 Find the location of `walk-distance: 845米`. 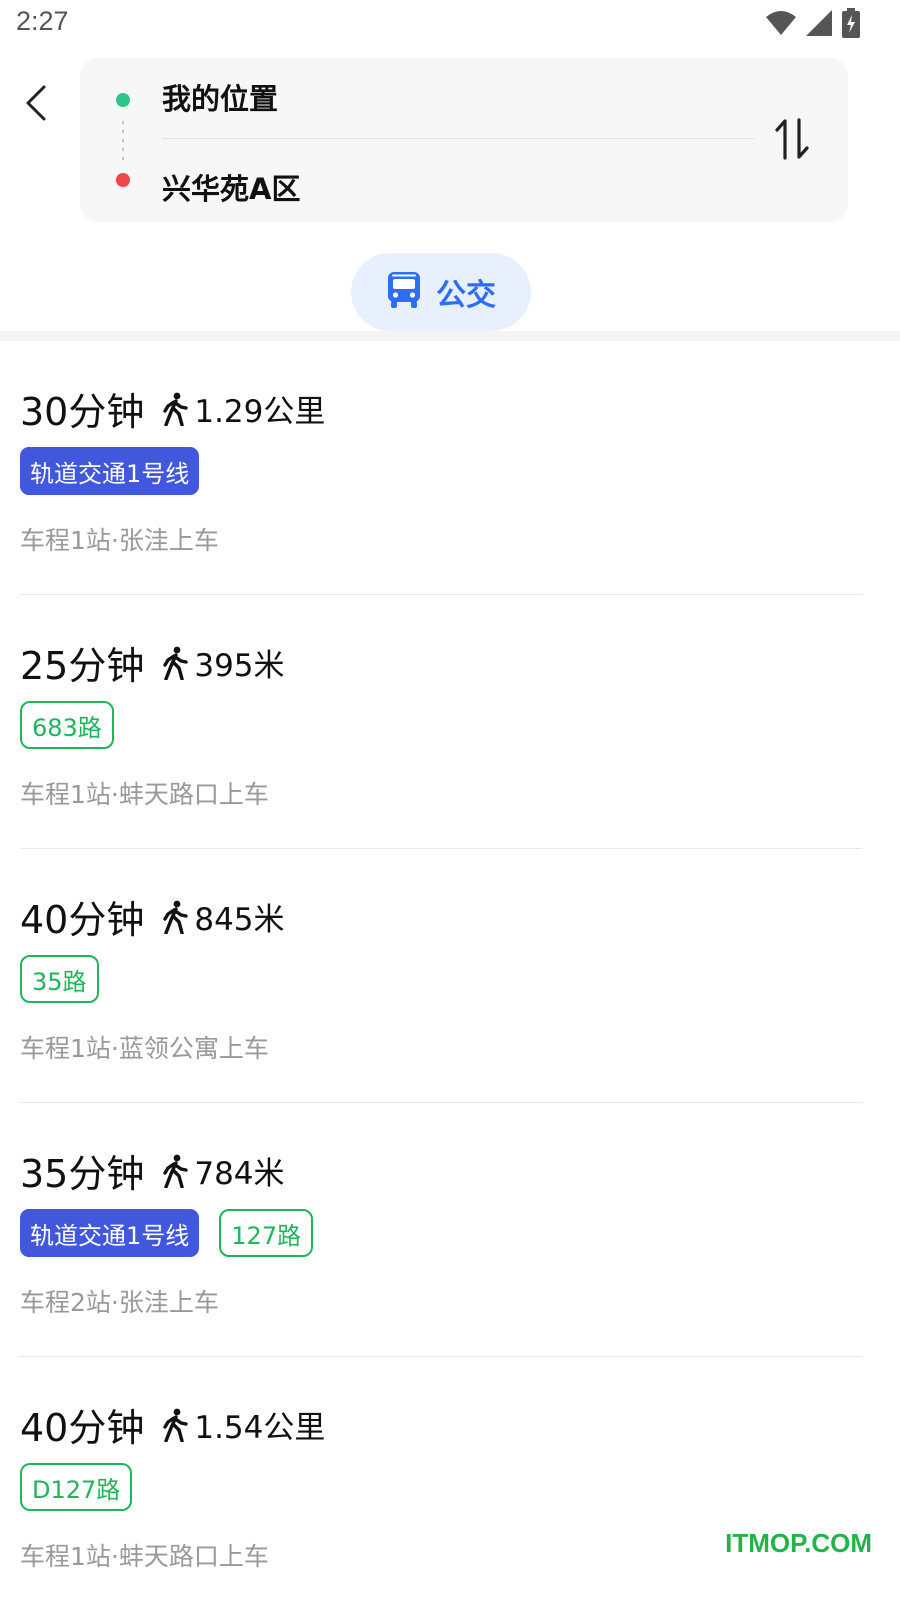

walk-distance: 845米 is located at coordinates (239, 920).